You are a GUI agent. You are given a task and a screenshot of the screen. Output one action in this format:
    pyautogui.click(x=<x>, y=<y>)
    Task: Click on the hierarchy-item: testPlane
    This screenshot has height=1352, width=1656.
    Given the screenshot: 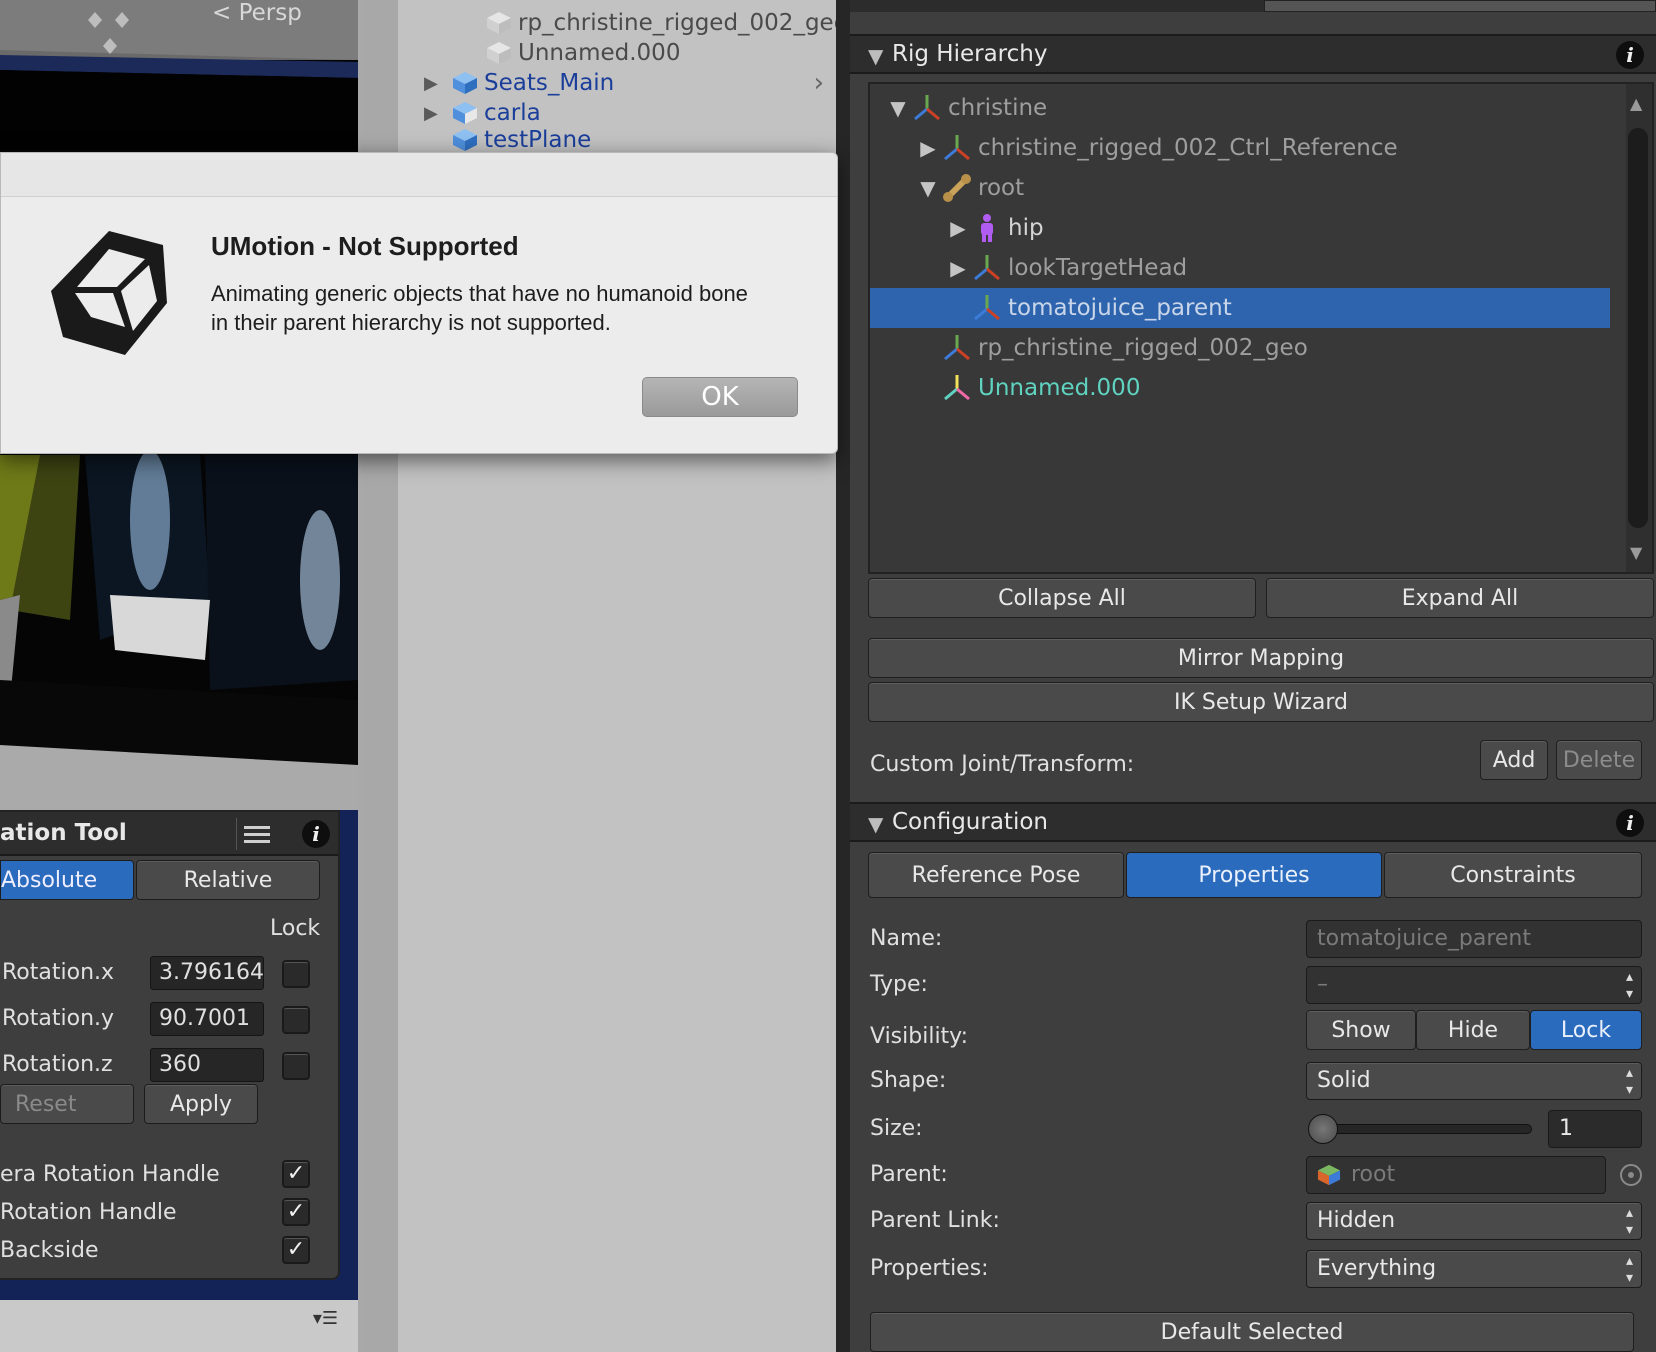 What is the action you would take?
    pyautogui.click(x=643, y=140)
    